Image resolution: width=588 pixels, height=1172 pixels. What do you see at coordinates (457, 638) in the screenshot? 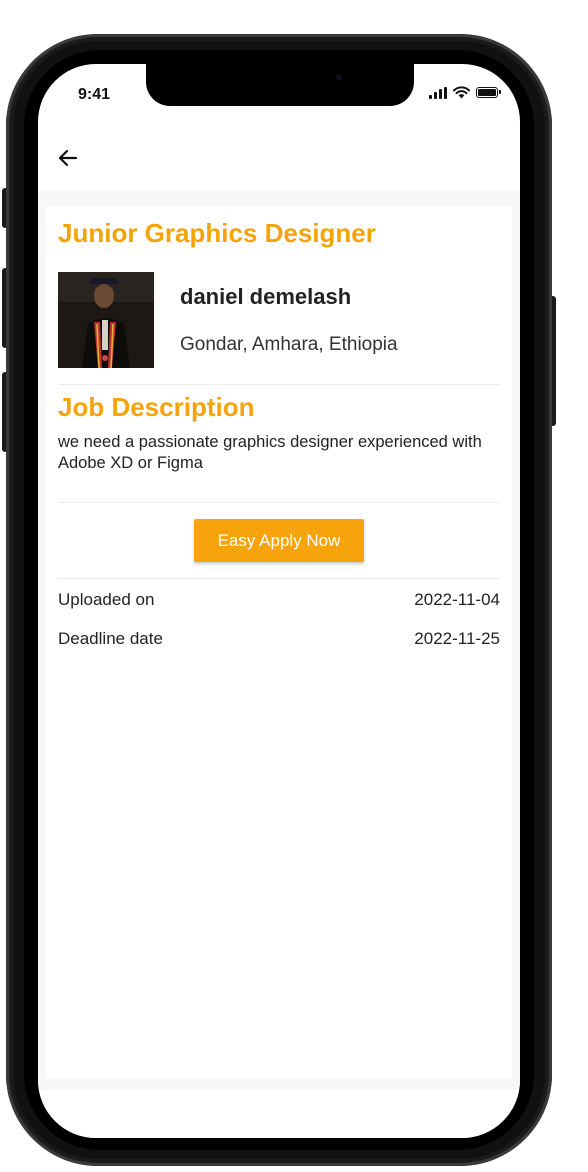
I see `deadline-date: 2022-11-25` at bounding box center [457, 638].